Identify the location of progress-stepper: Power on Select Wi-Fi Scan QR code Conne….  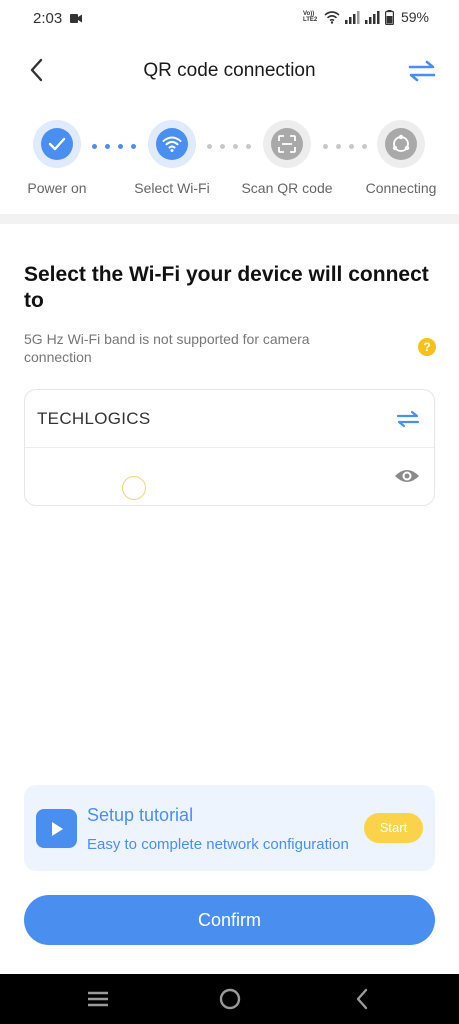
(229, 160).